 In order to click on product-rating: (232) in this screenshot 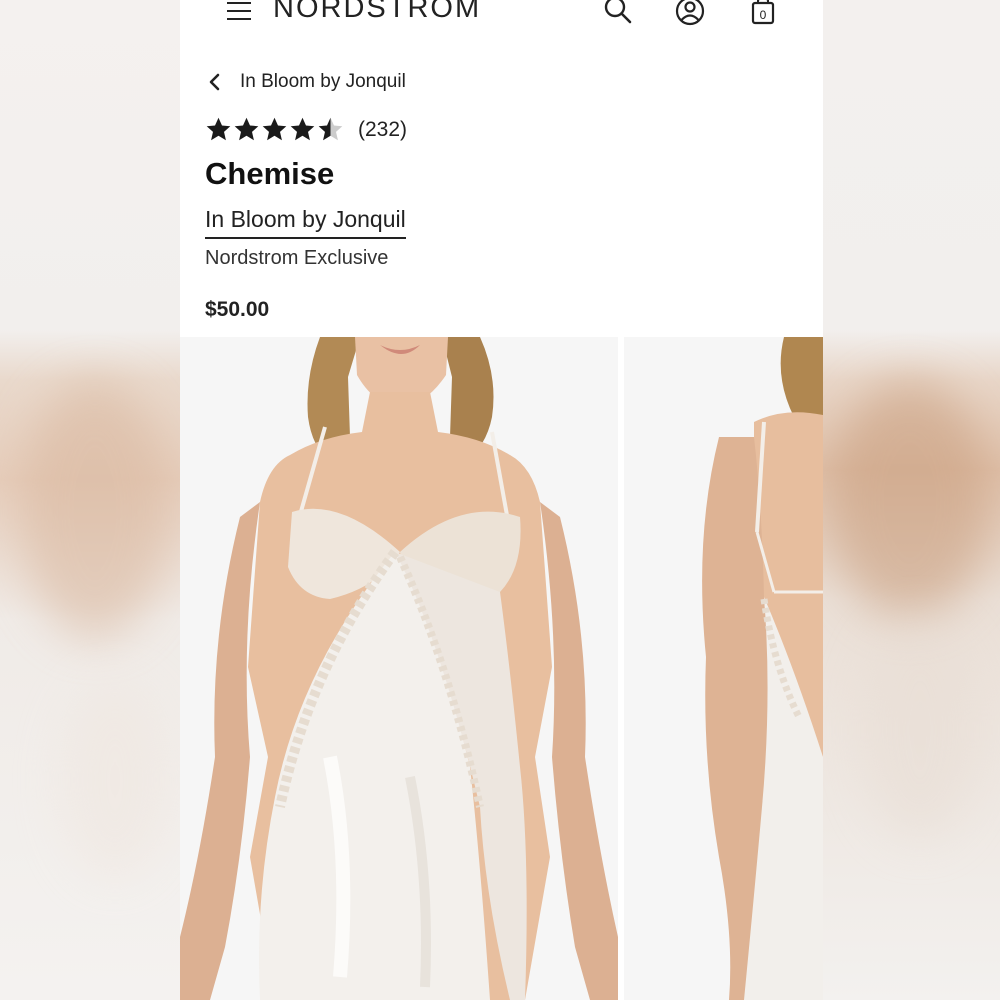, I will do `click(306, 129)`.